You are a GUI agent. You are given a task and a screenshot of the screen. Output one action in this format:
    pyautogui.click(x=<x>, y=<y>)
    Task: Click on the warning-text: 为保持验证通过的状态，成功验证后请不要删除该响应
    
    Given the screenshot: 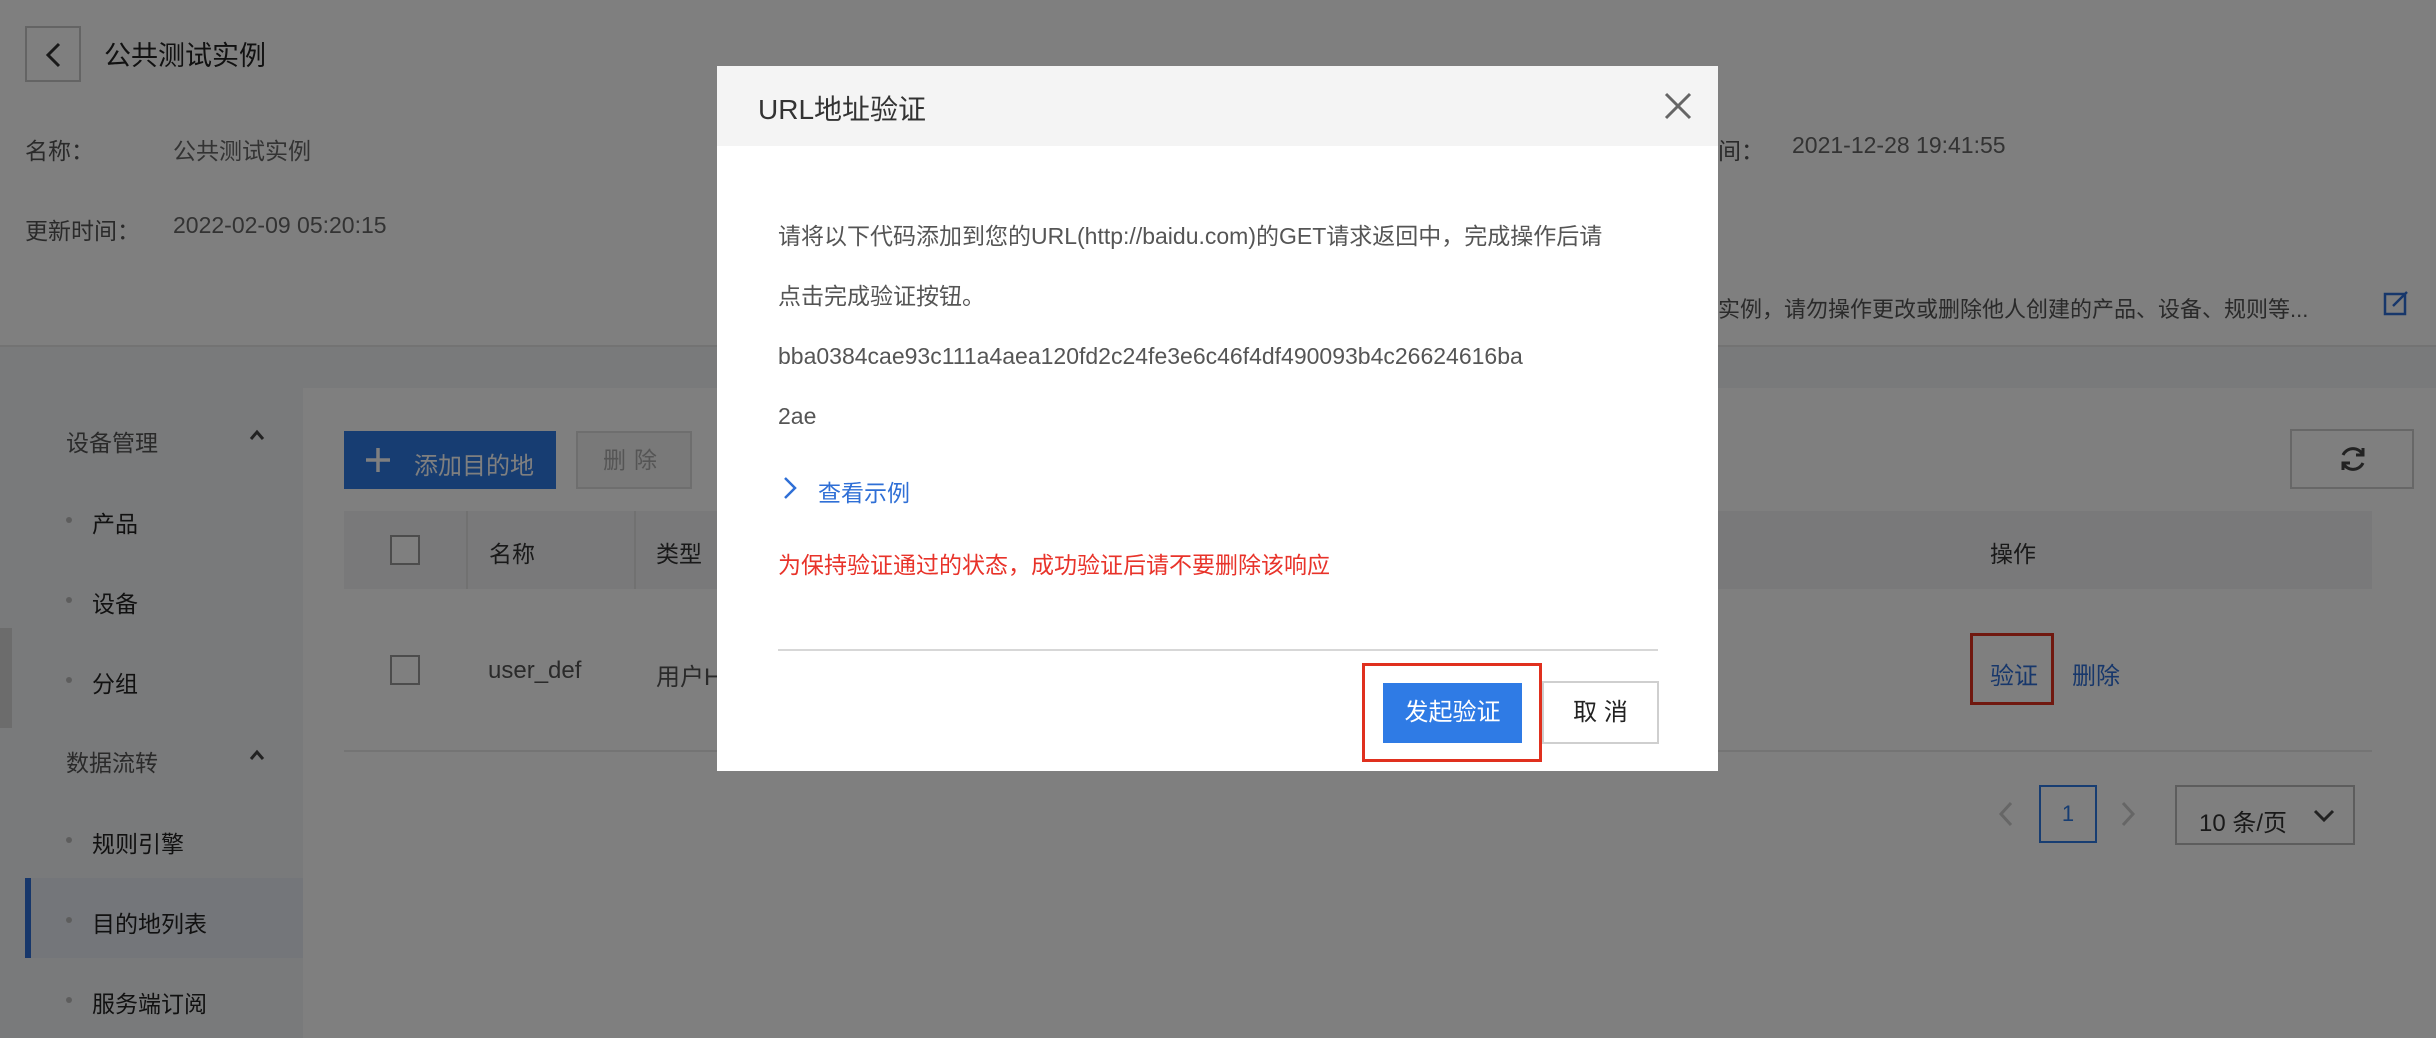 What is the action you would take?
    pyautogui.click(x=1054, y=565)
    